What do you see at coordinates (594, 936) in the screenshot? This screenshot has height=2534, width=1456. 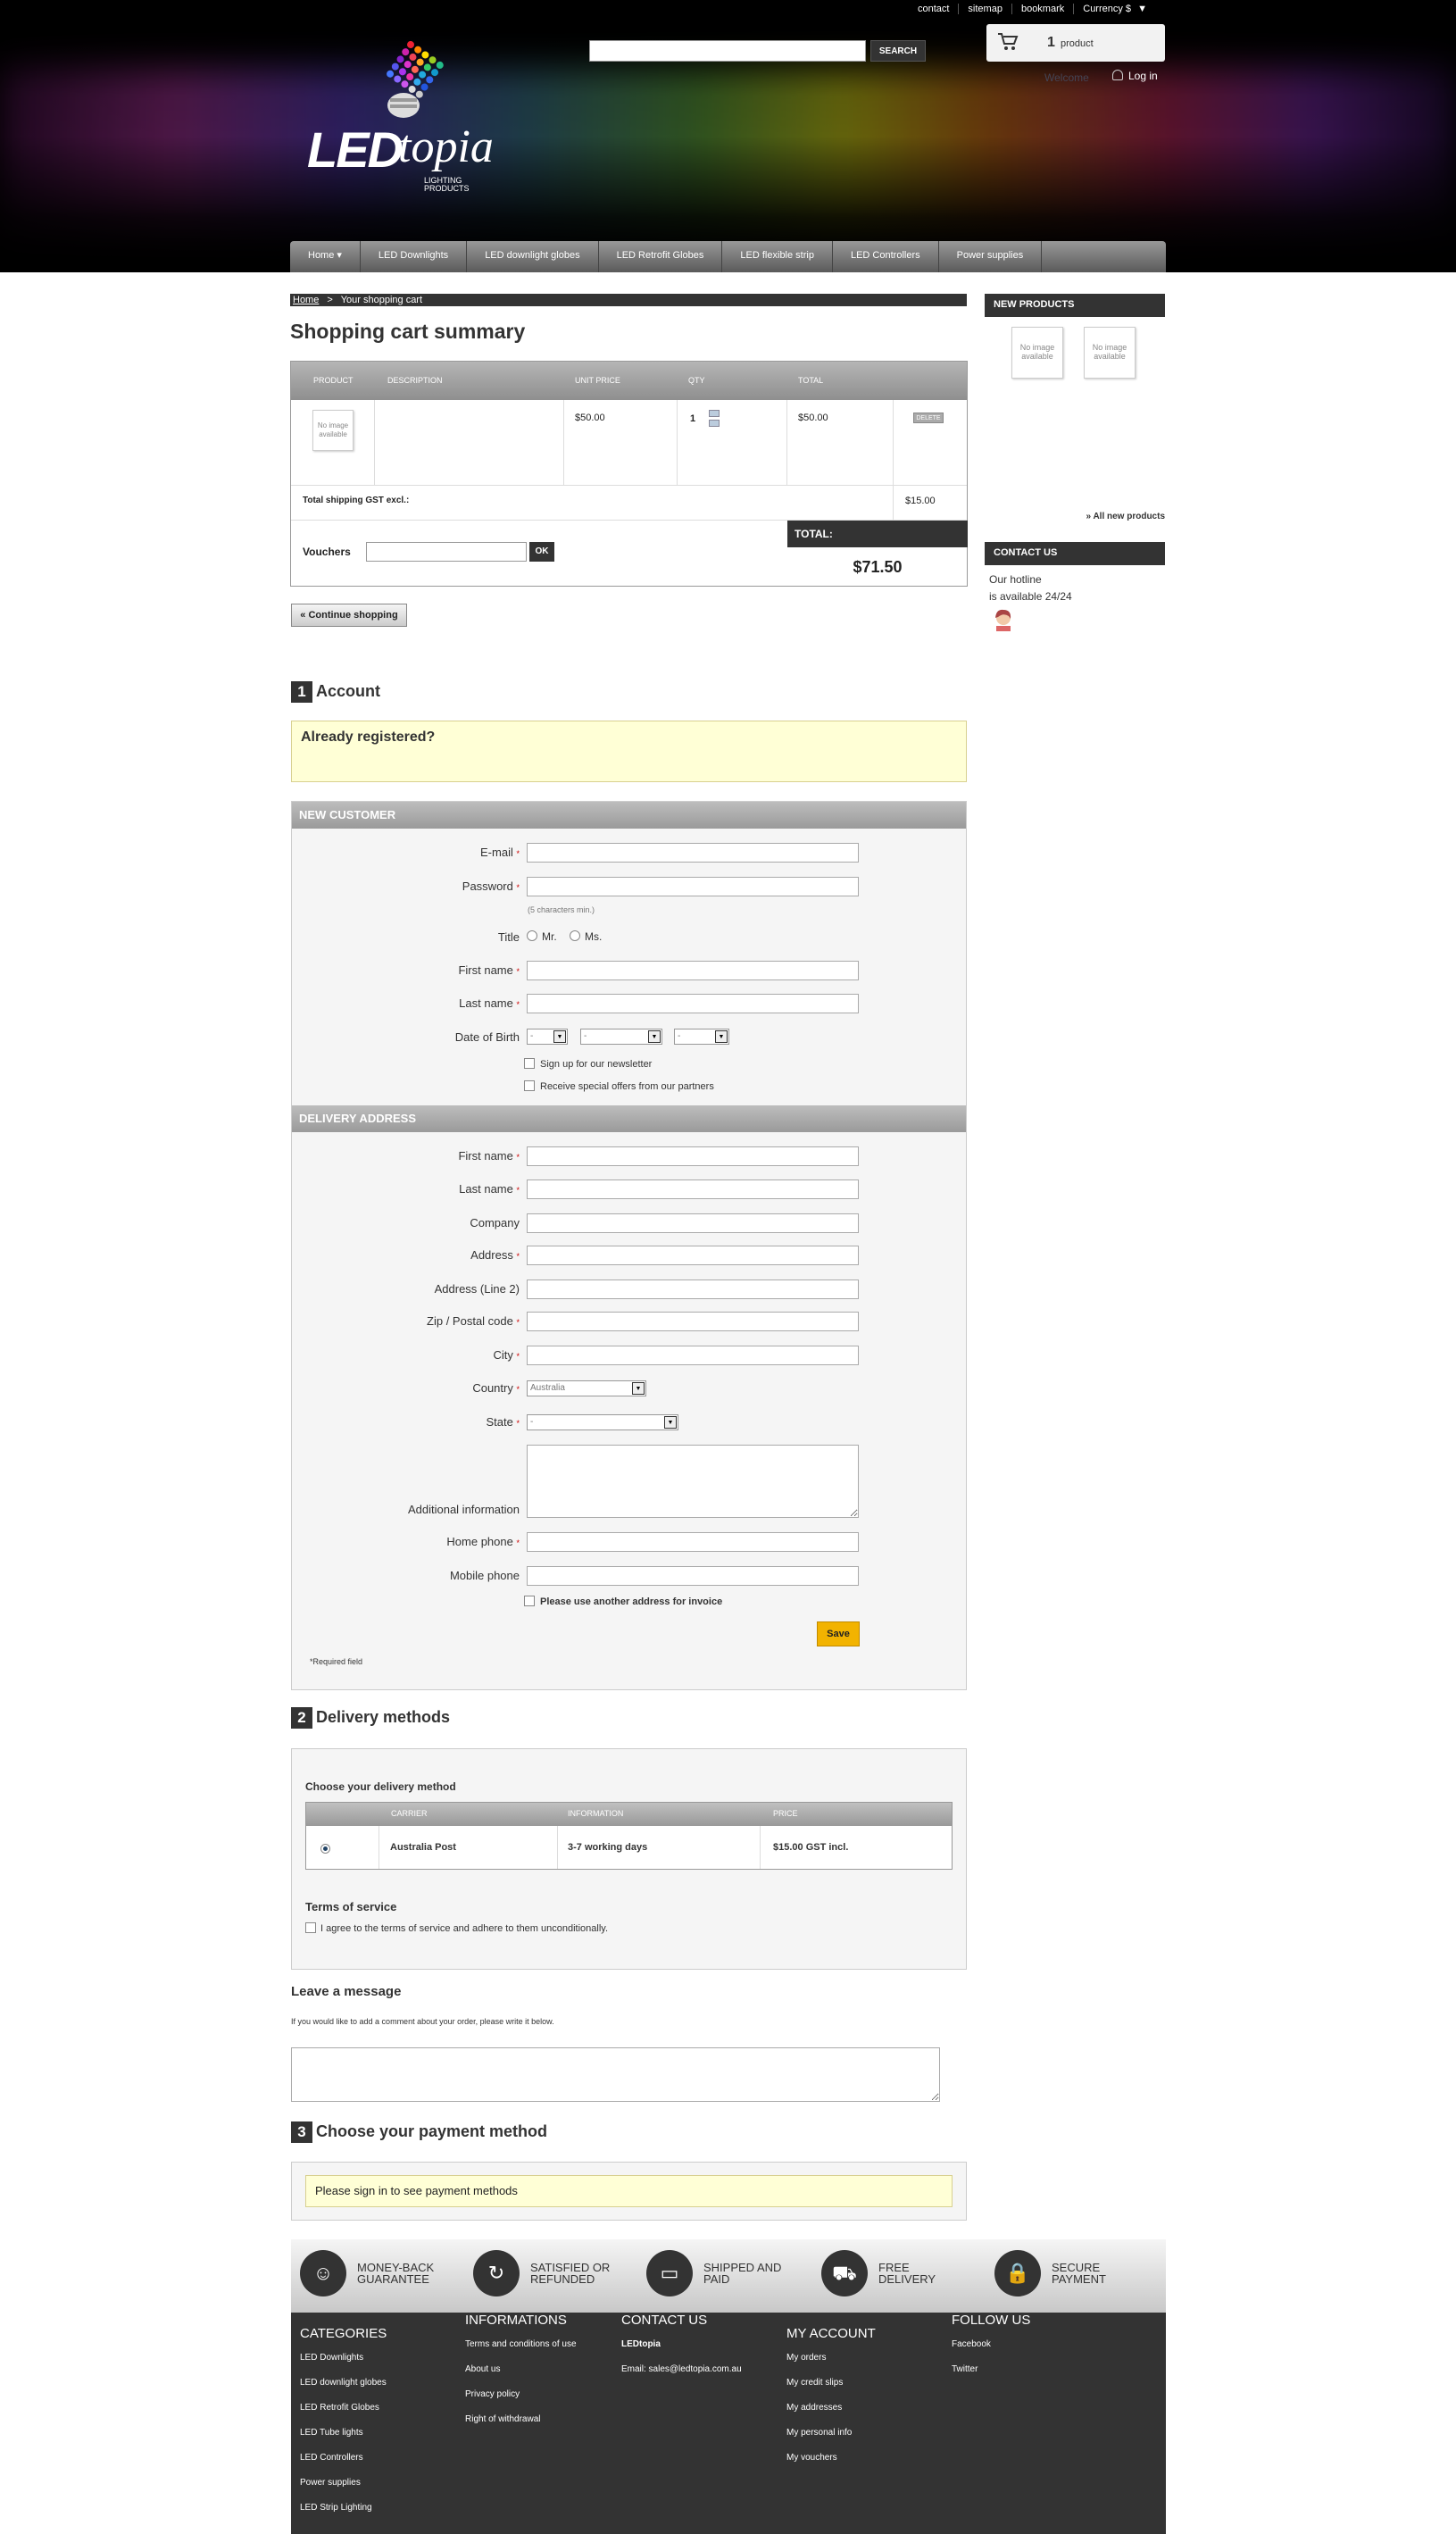 I see `ms-label: Ms.` at bounding box center [594, 936].